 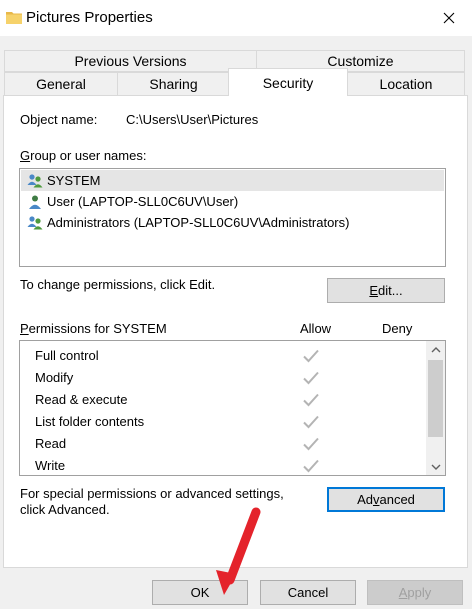 I want to click on tab-label: Customize, so click(x=360, y=61).